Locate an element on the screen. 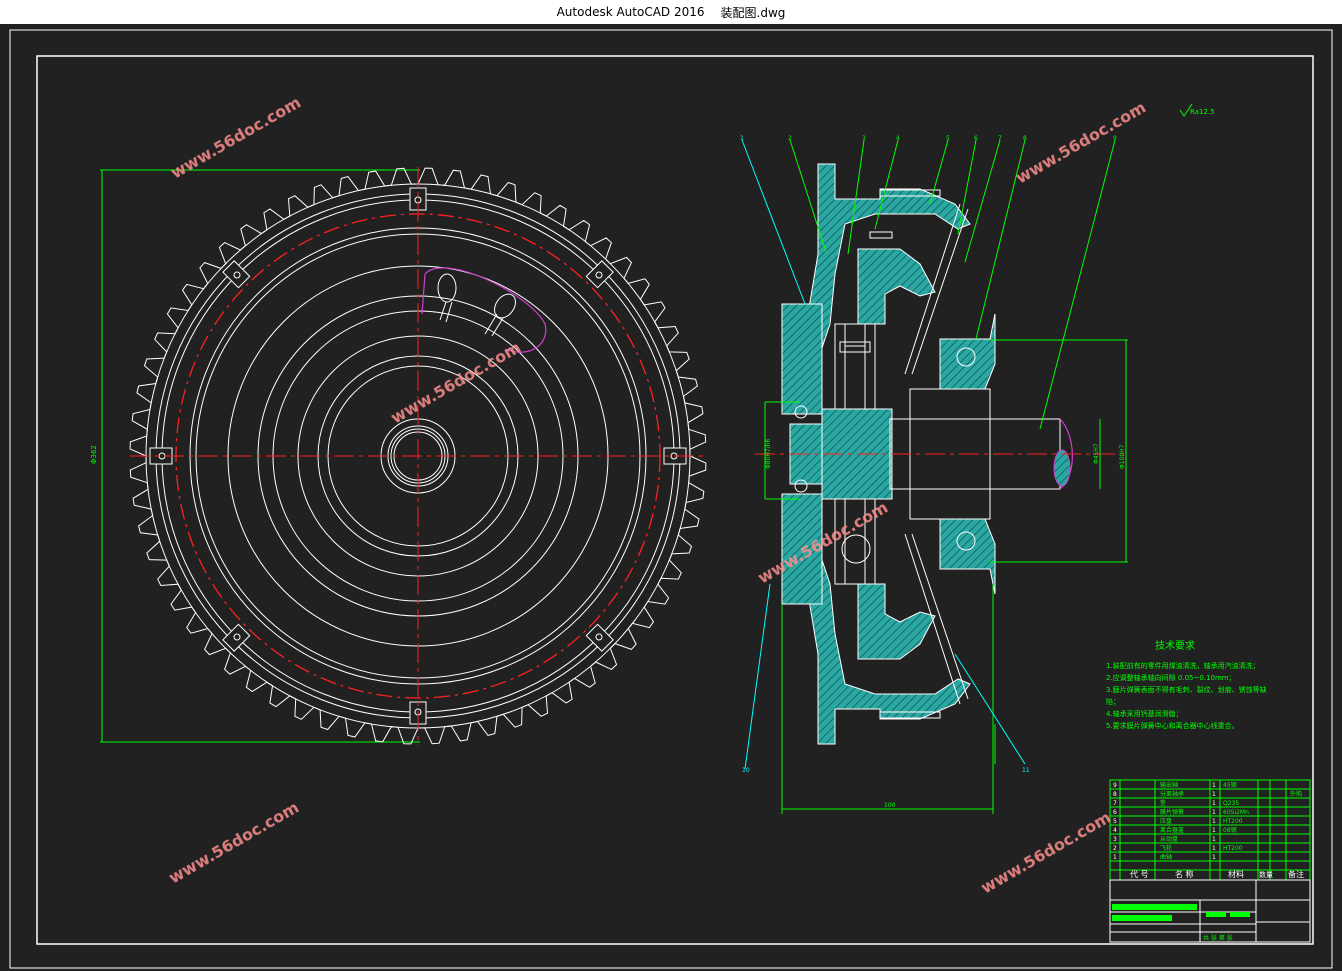 This screenshot has width=1342, height=971. balloon-8: 8 is located at coordinates (1025, 138).